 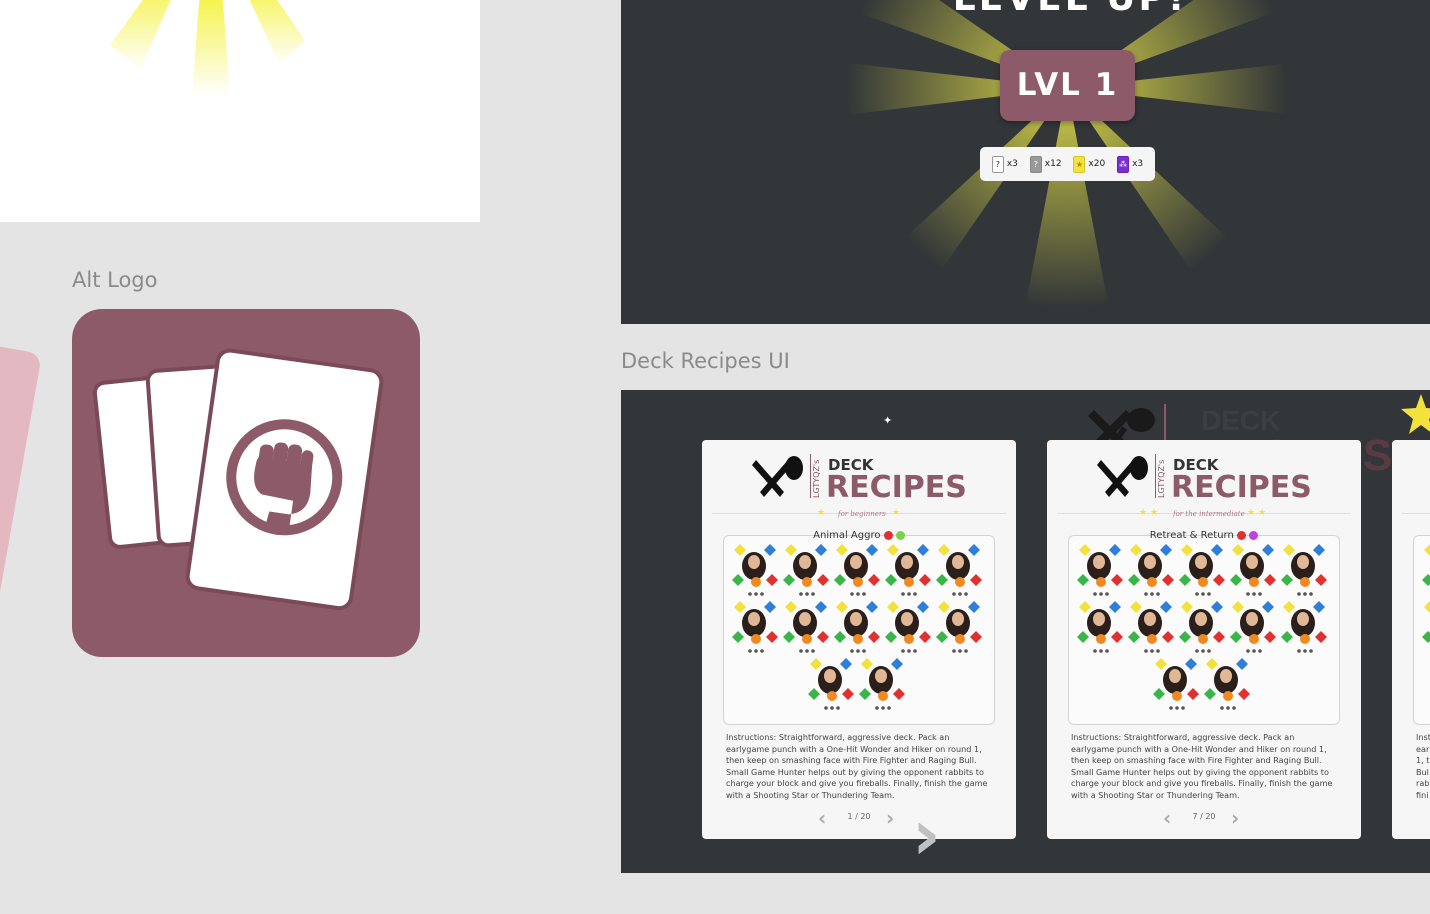 What do you see at coordinates (888, 420) in the screenshot?
I see `cursor-icon: ✦` at bounding box center [888, 420].